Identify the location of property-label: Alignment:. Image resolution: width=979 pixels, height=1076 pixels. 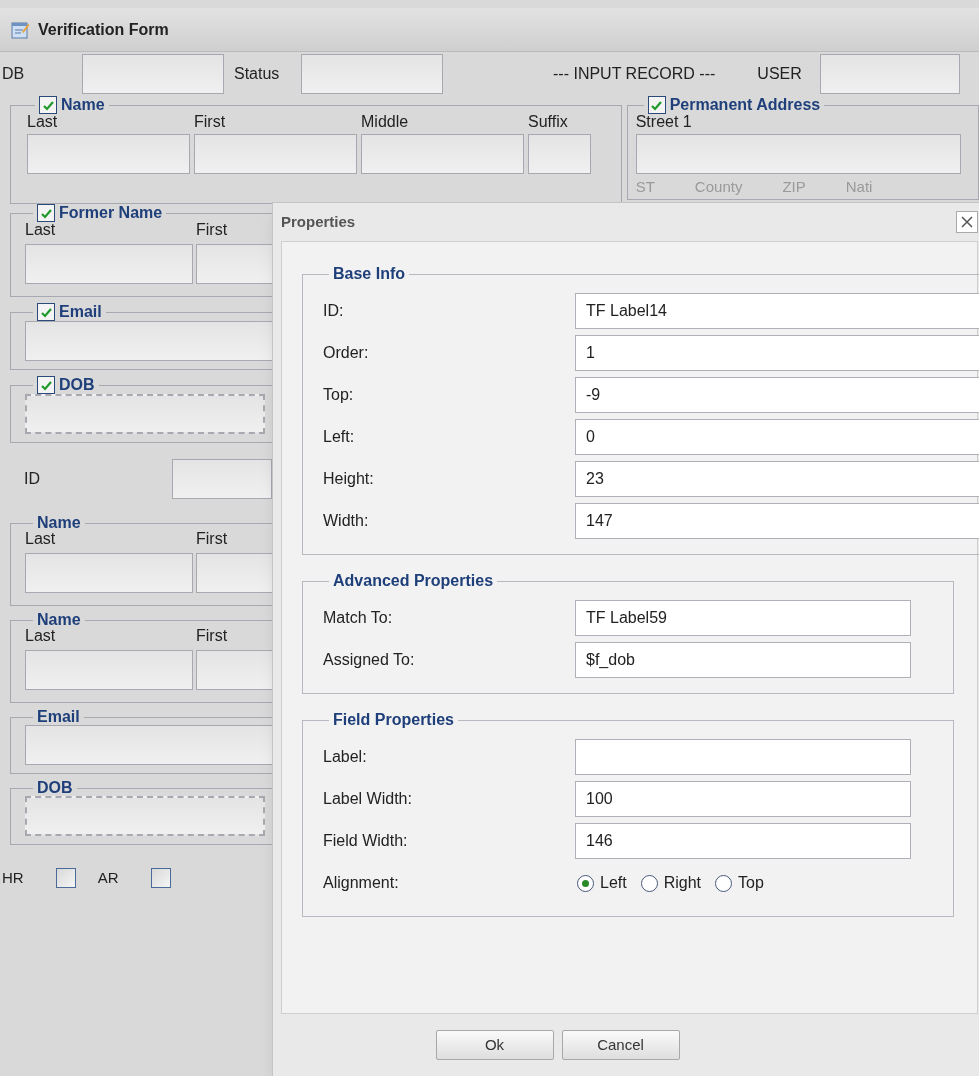
(361, 883).